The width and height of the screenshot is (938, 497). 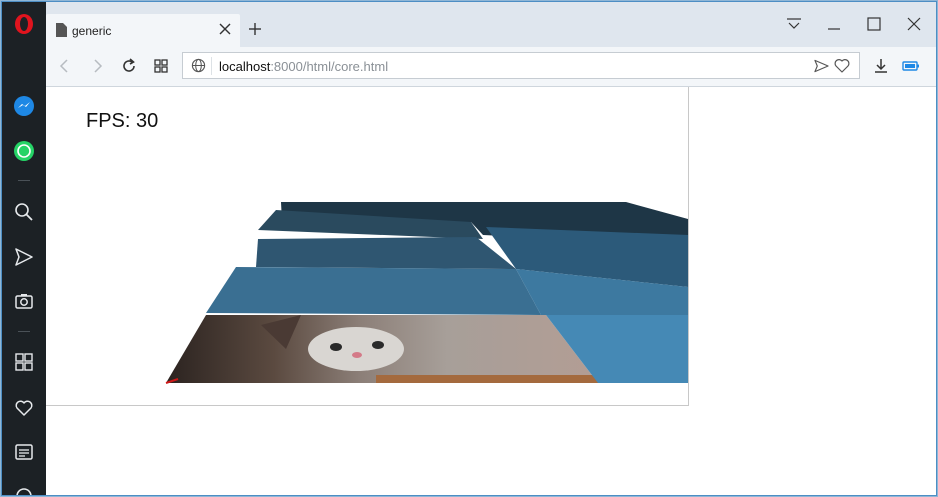 I want to click on floor-strip, so click(x=487, y=379).